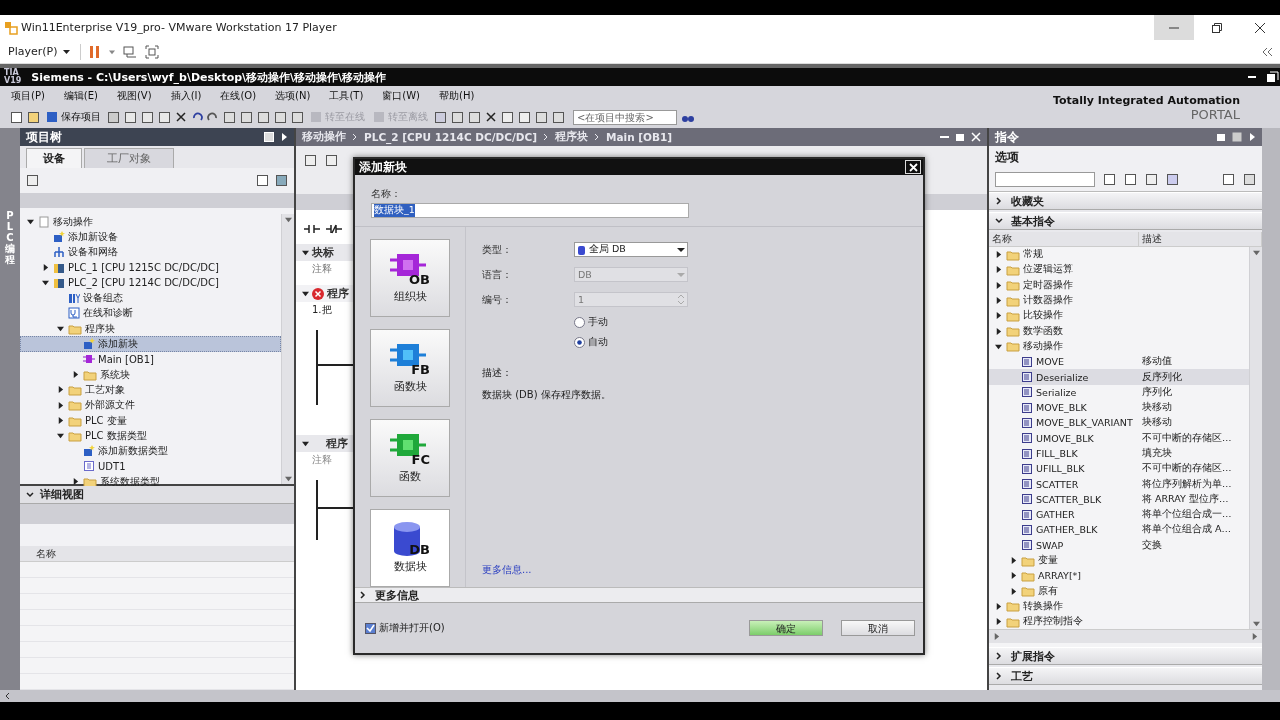  What do you see at coordinates (1119, 453) in the screenshot?
I see `instruction-row: FILL_BLK 填充块` at bounding box center [1119, 453].